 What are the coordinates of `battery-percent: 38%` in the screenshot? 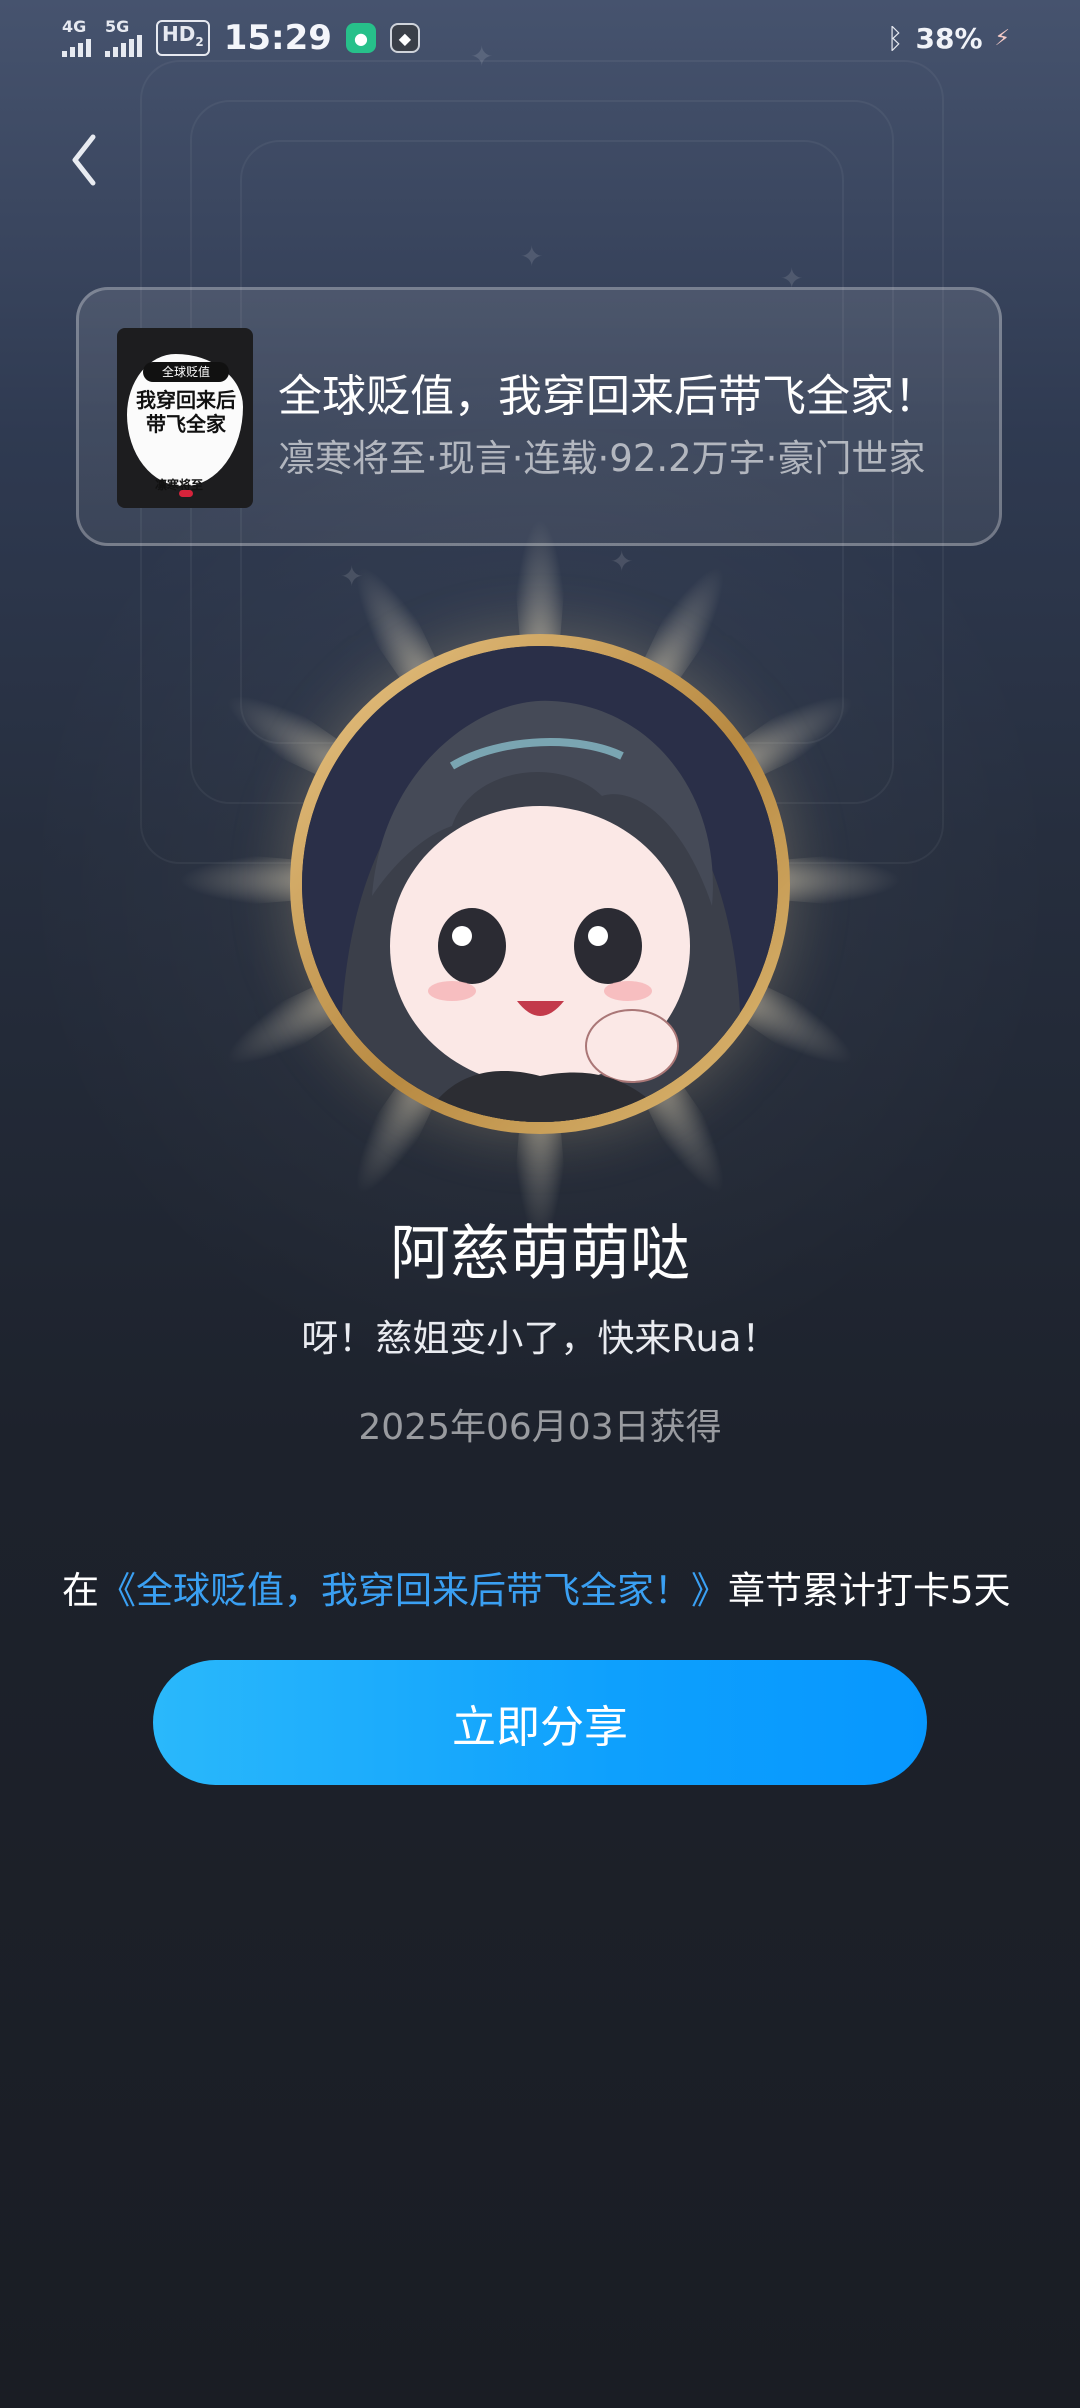 It's located at (949, 38).